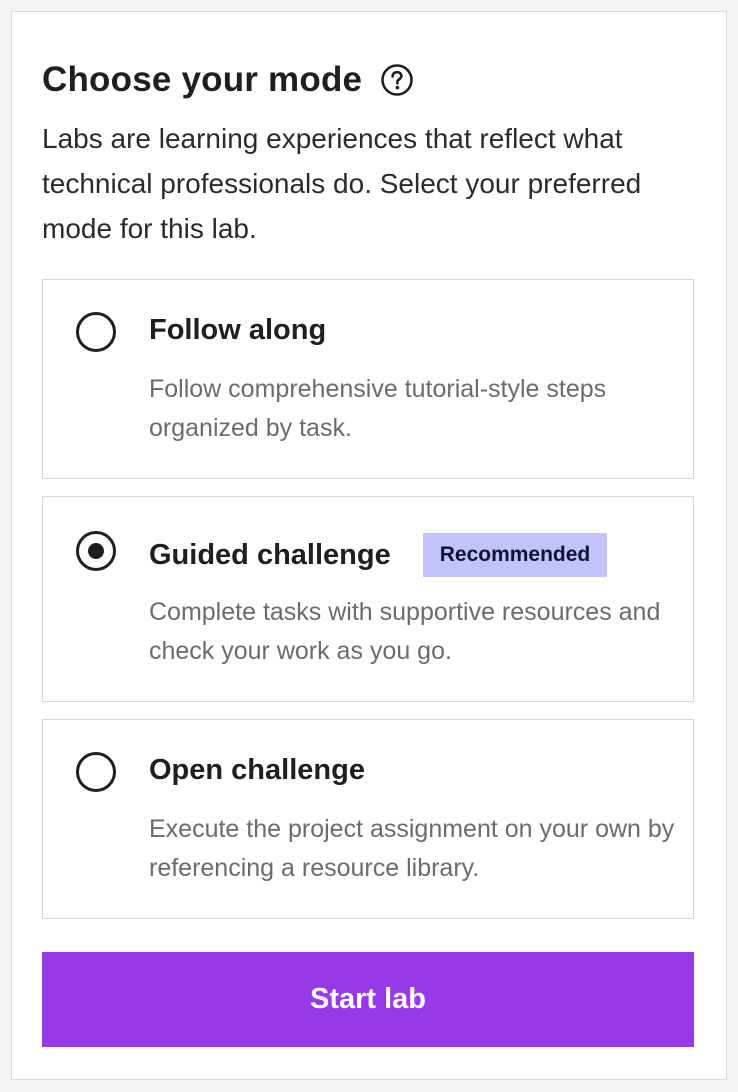  What do you see at coordinates (368, 999) in the screenshot?
I see `start-lab-button: Start lab` at bounding box center [368, 999].